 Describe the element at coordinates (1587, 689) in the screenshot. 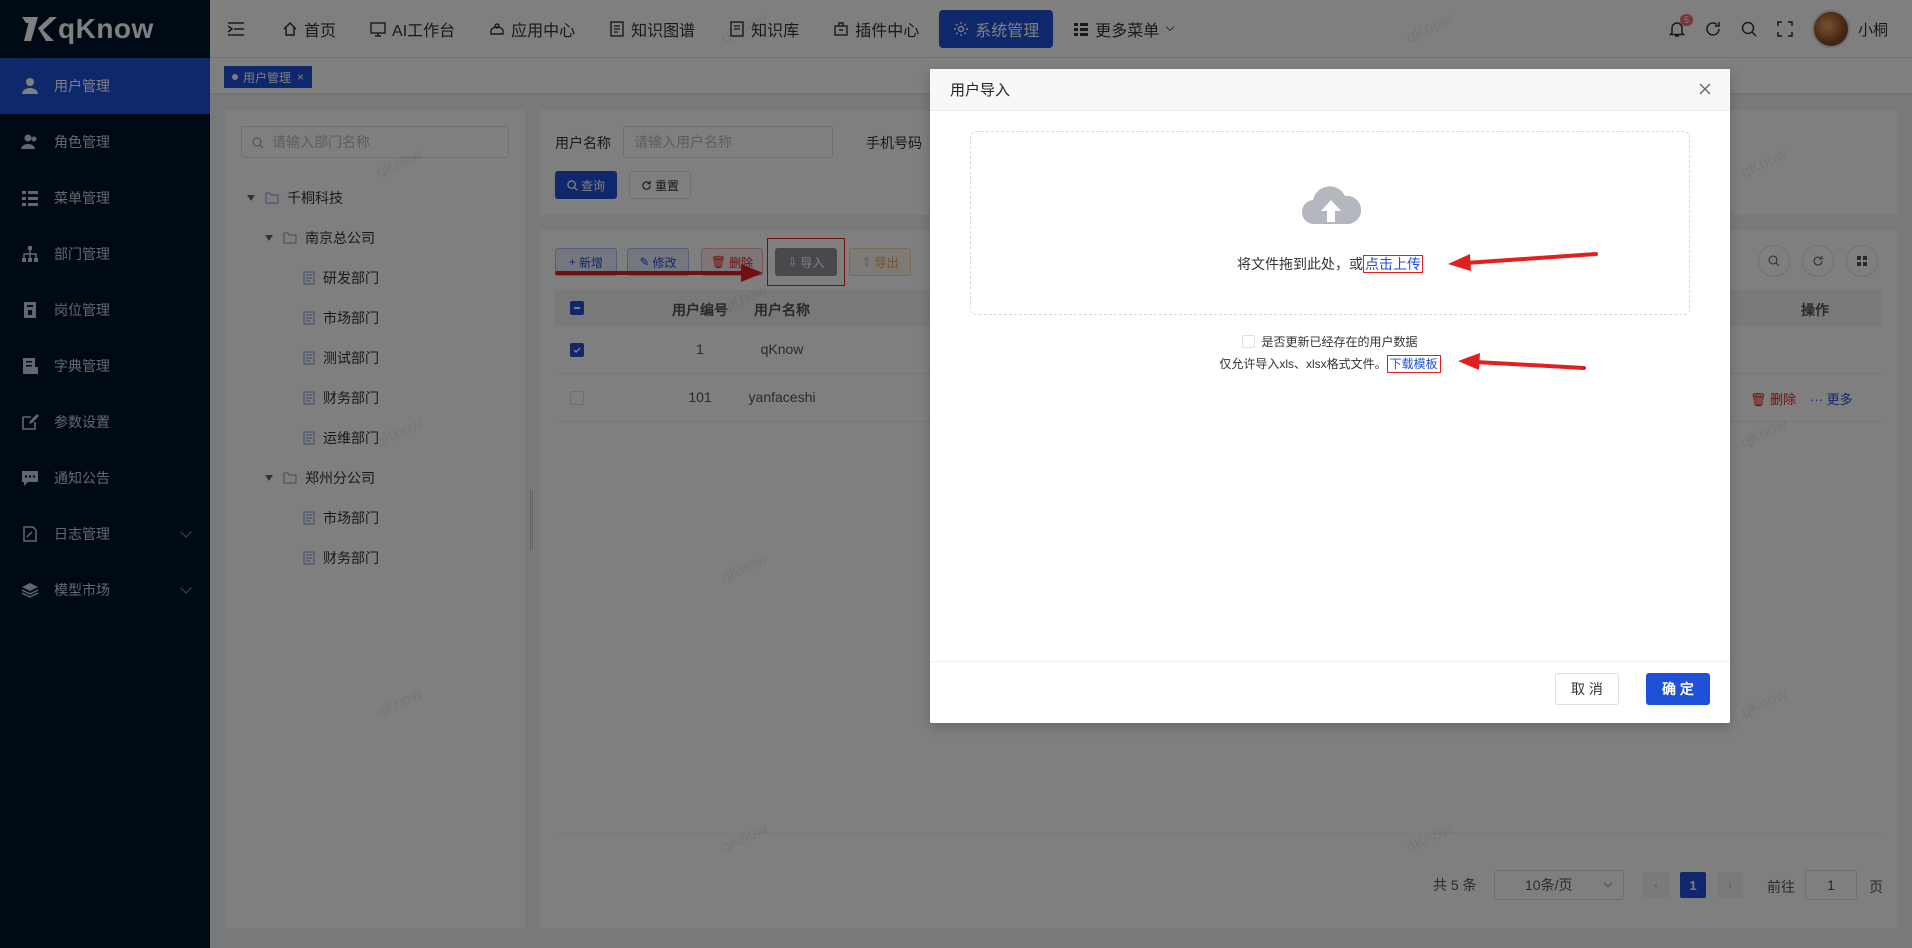

I see `cancel-button: 取 消` at that location.